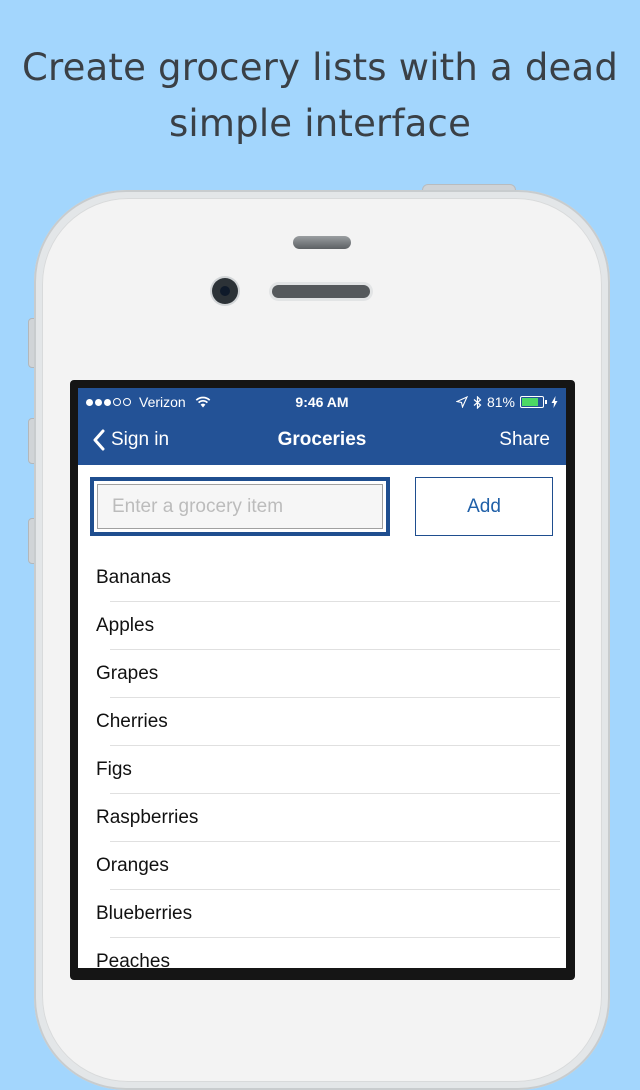 The image size is (640, 1090). I want to click on share-button: Share, so click(524, 440).